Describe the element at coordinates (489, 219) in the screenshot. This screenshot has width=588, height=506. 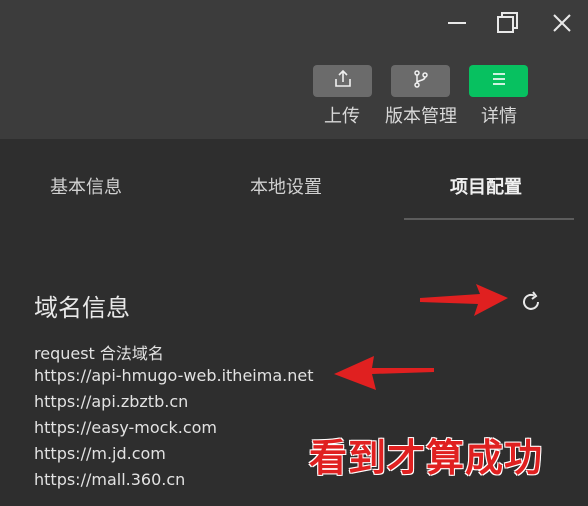
I see `active-tab-indicator` at that location.